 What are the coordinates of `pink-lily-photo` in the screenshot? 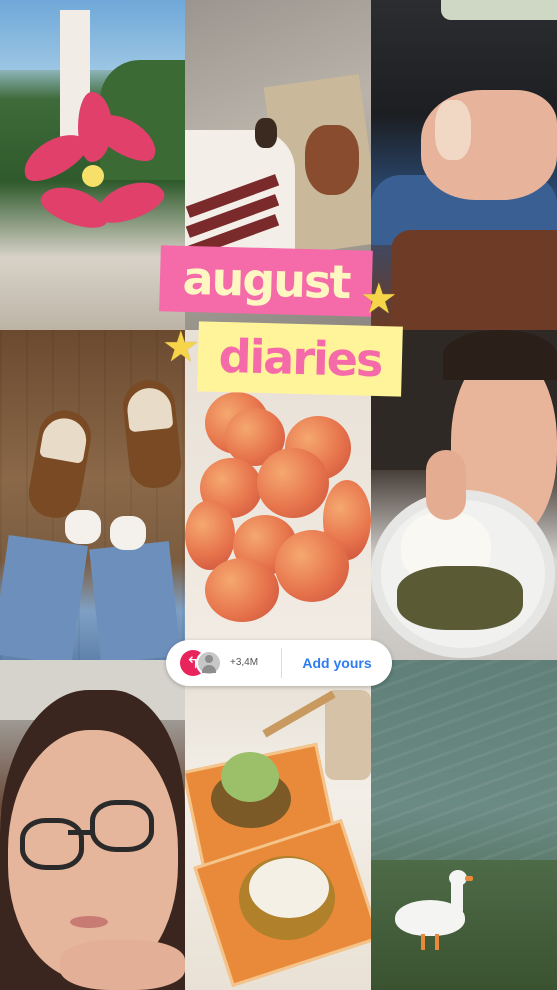 It's located at (92, 165).